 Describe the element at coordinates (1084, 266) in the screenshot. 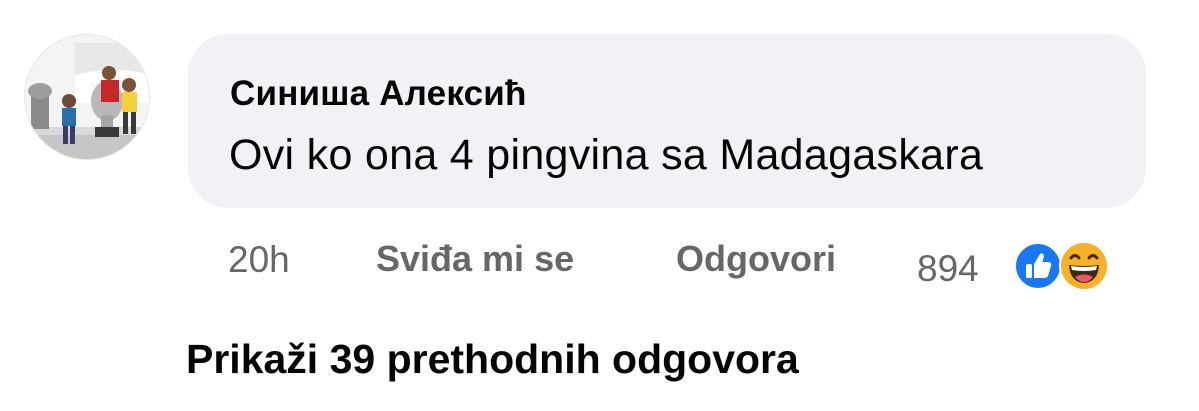

I see `haha-icon` at that location.